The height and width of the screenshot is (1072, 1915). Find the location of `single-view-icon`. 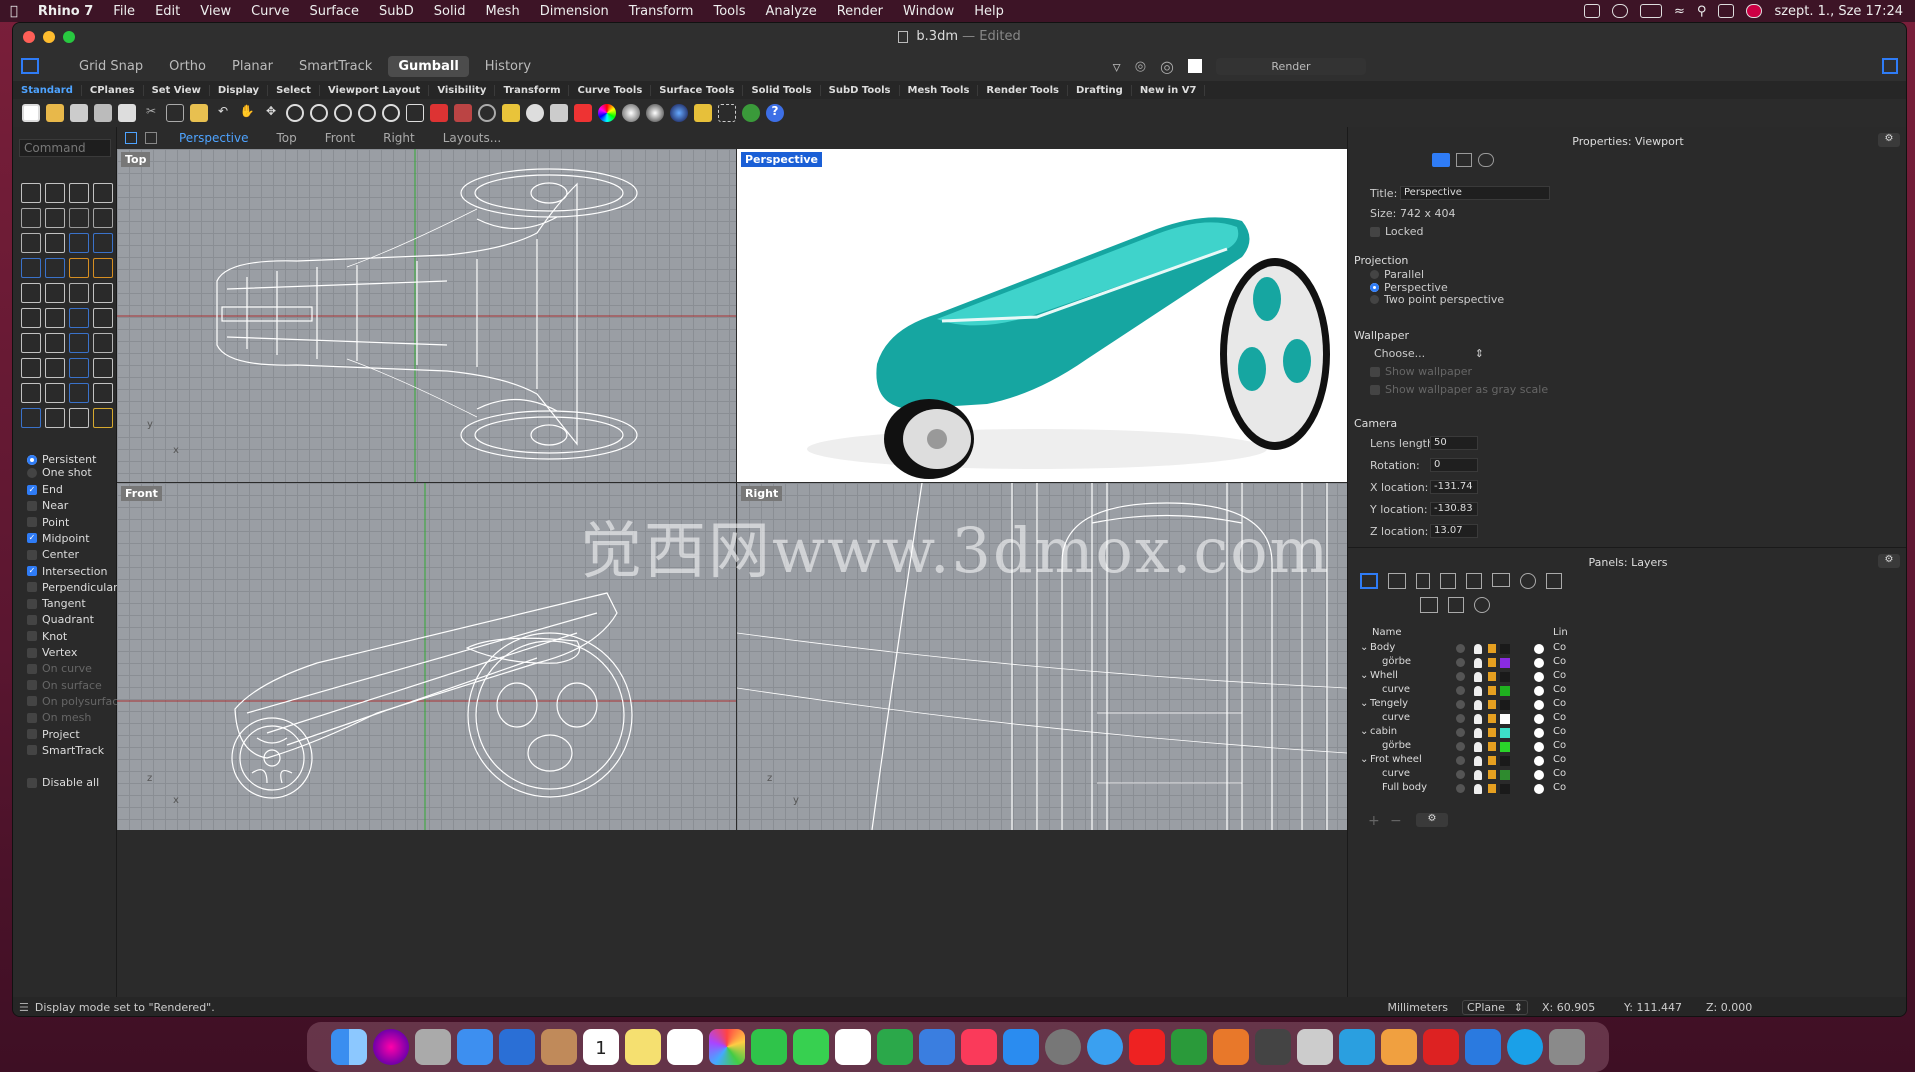

single-view-icon is located at coordinates (151, 138).